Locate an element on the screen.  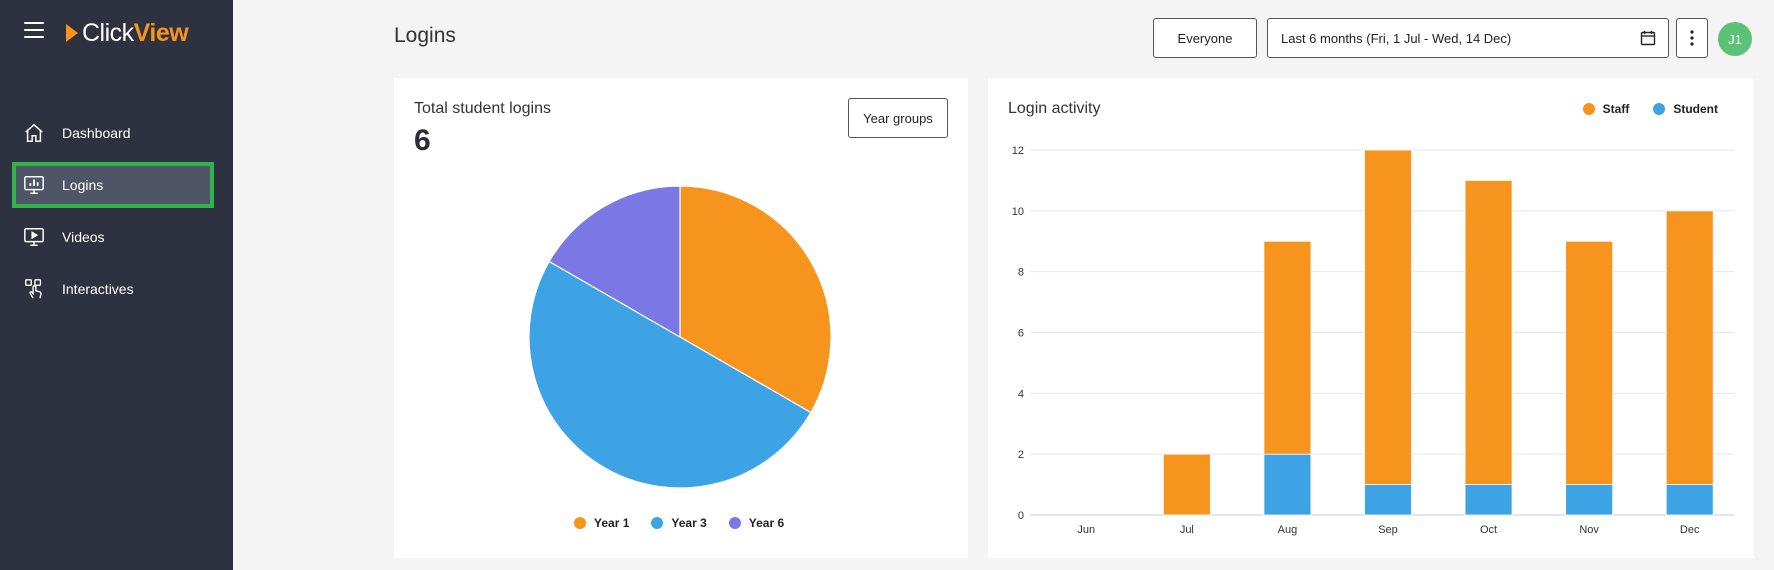
y-tick-label: 2 is located at coordinates (1021, 455).